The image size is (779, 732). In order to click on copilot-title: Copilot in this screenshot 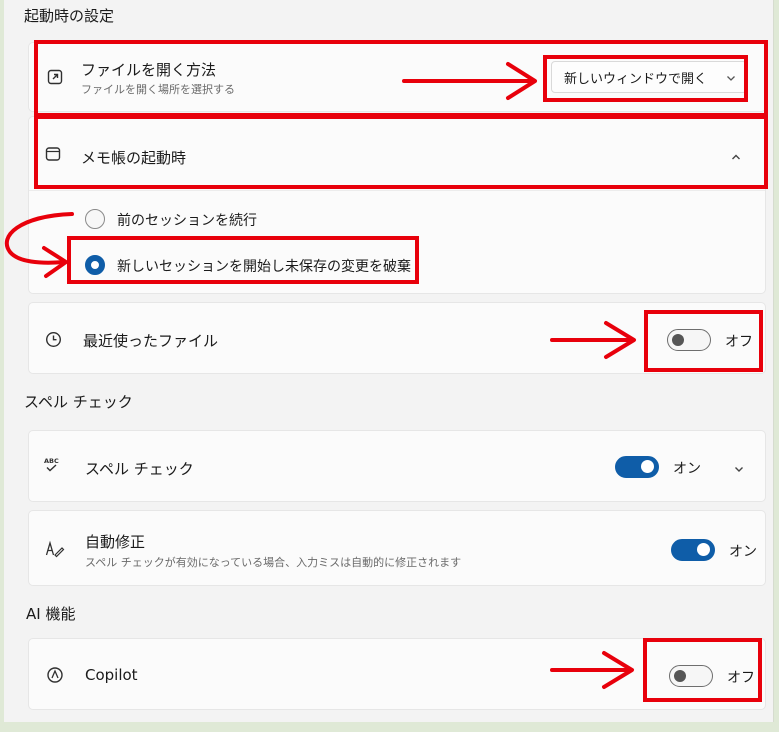, I will do `click(111, 675)`.